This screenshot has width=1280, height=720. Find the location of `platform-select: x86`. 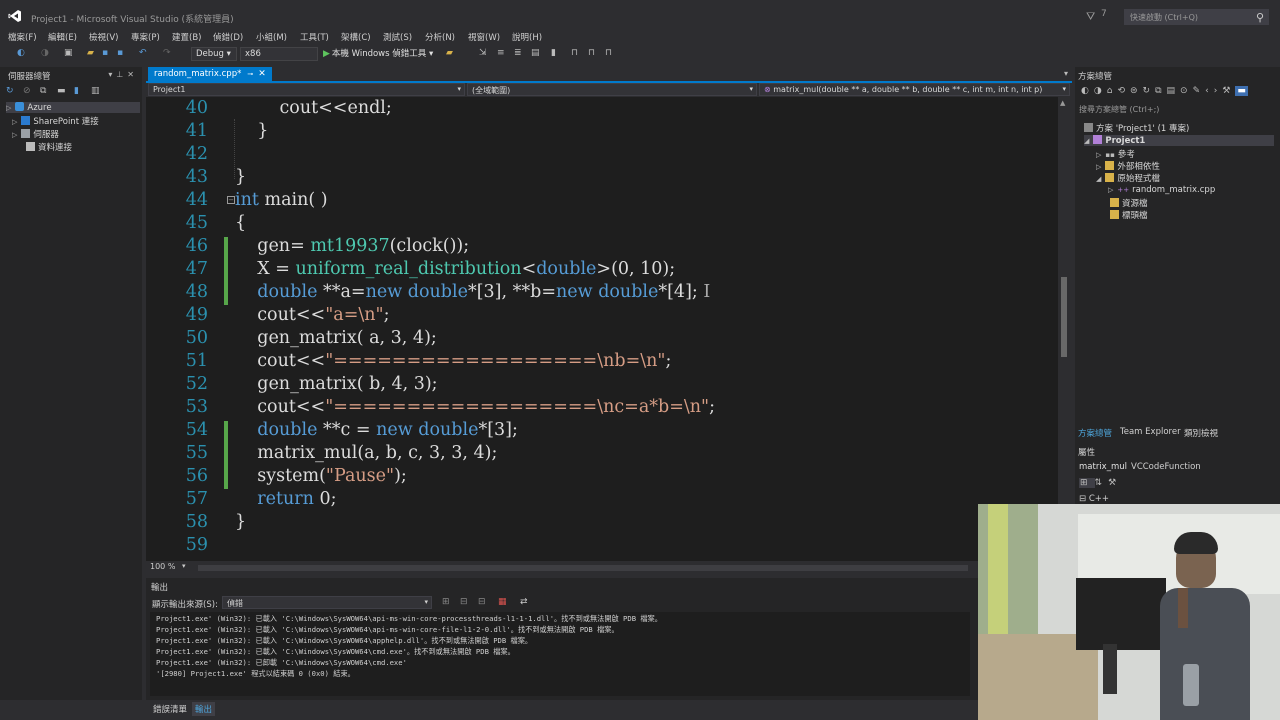

platform-select: x86 is located at coordinates (279, 54).